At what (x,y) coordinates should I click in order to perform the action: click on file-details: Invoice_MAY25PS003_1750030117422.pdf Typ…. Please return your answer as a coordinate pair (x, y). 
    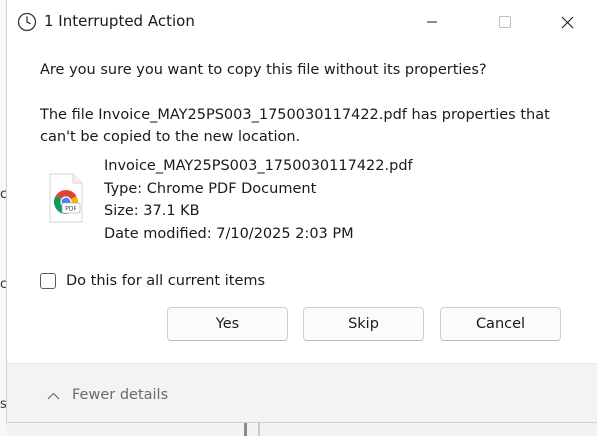
    Looking at the image, I should click on (258, 200).